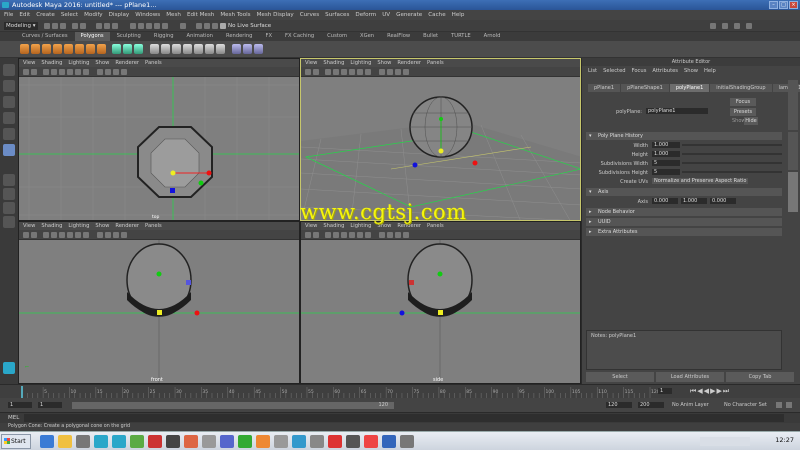 The image size is (800, 450). What do you see at coordinates (107, 26) in the screenshot?
I see `select-object-icon` at bounding box center [107, 26].